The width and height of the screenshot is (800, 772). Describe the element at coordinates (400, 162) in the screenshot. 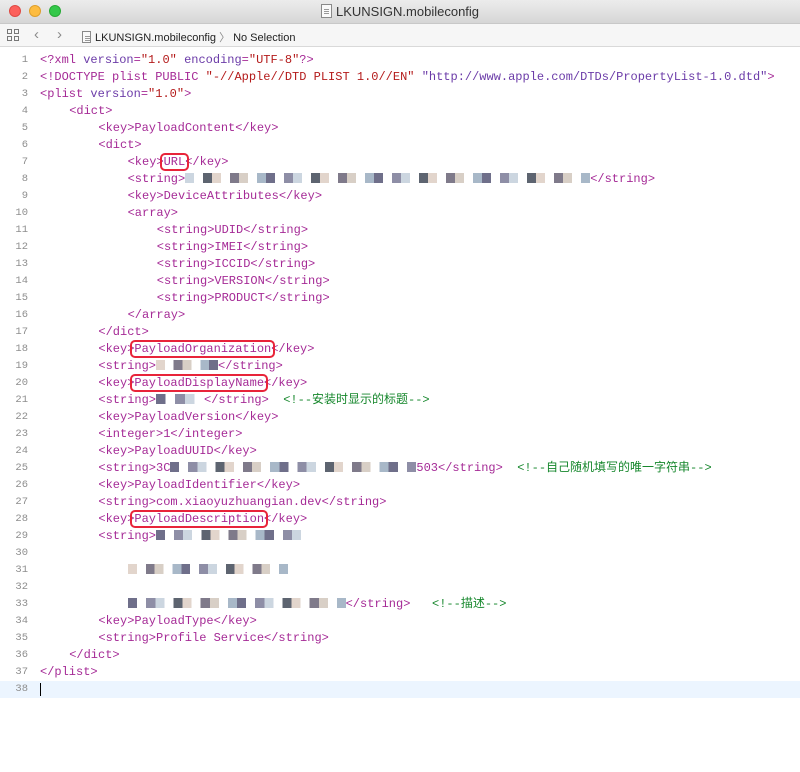

I see `code-line: 7 <key>URL</key>` at that location.